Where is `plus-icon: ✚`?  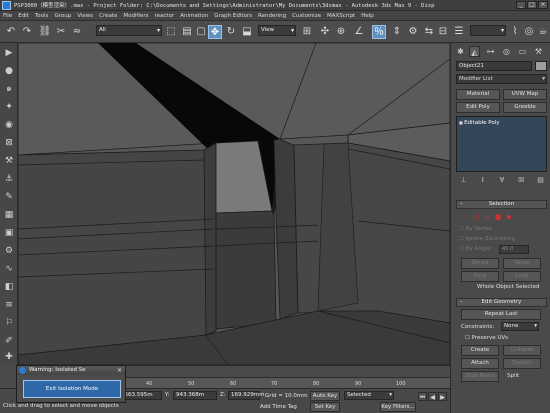 plus-icon: ✚ is located at coordinates (9, 357).